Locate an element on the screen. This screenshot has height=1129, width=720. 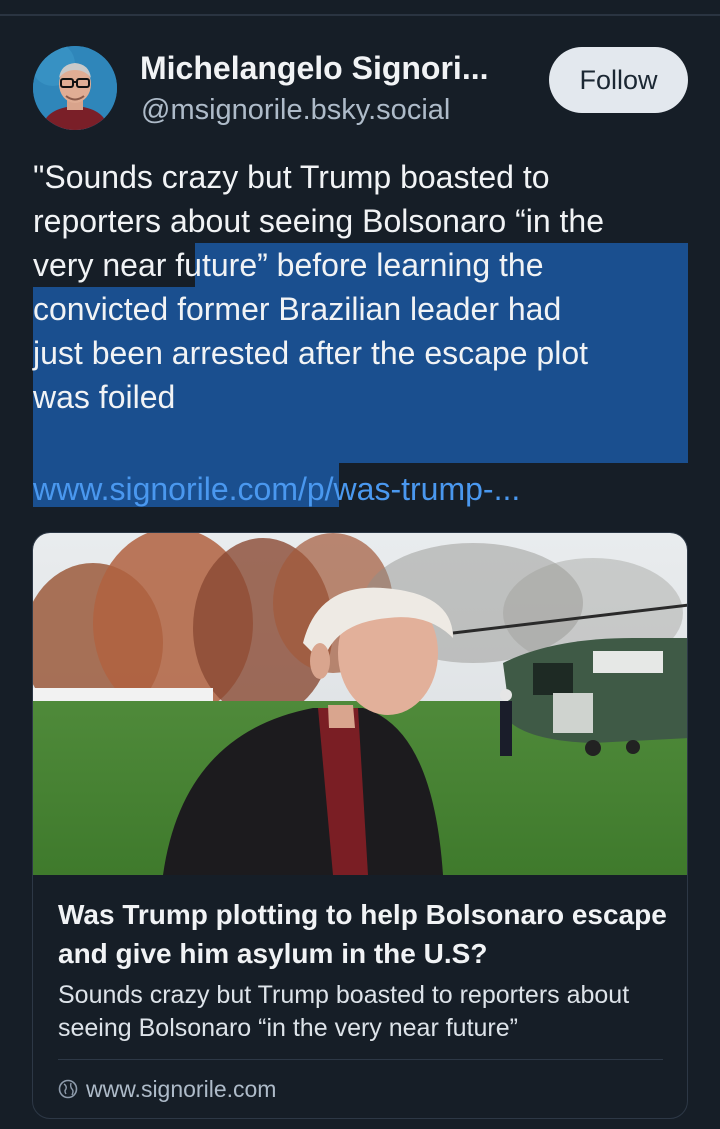
post-text-line: just been arrested after the escape plot is located at coordinates (311, 353).